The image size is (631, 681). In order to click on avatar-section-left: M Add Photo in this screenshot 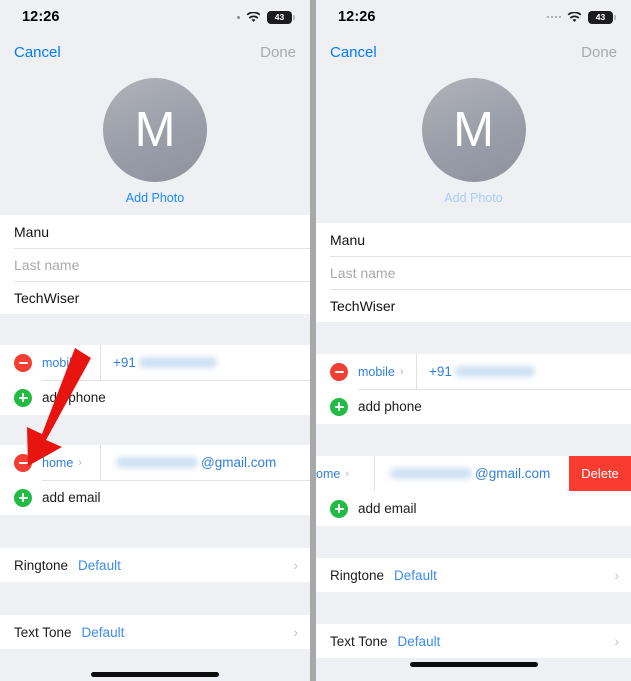, I will do `click(155, 142)`.